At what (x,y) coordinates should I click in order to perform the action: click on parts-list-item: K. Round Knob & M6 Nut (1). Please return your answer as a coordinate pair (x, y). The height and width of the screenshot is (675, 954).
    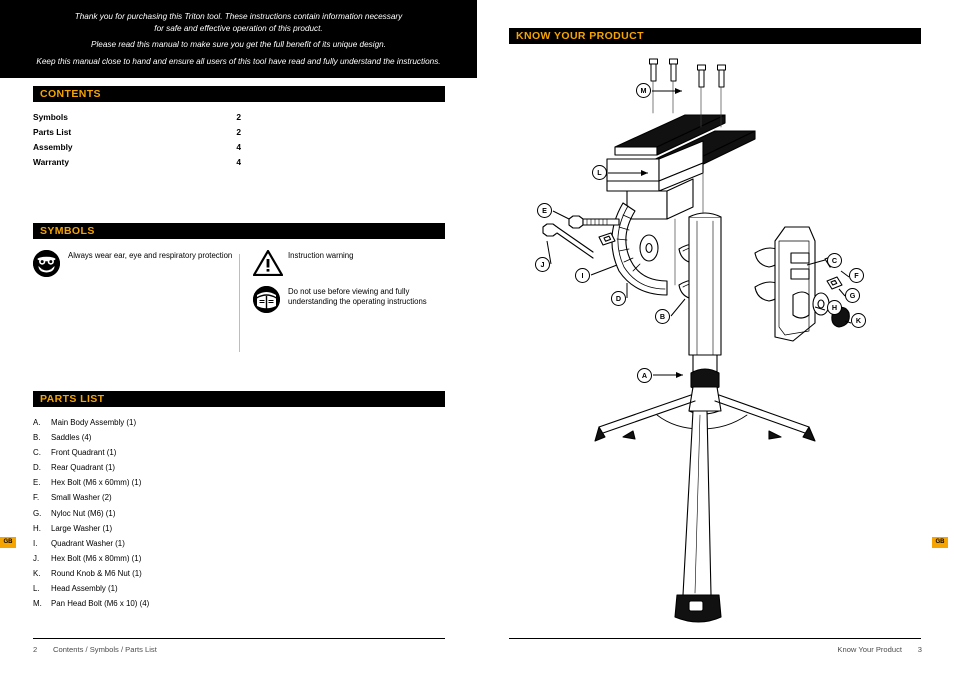
    Looking at the image, I should click on (223, 573).